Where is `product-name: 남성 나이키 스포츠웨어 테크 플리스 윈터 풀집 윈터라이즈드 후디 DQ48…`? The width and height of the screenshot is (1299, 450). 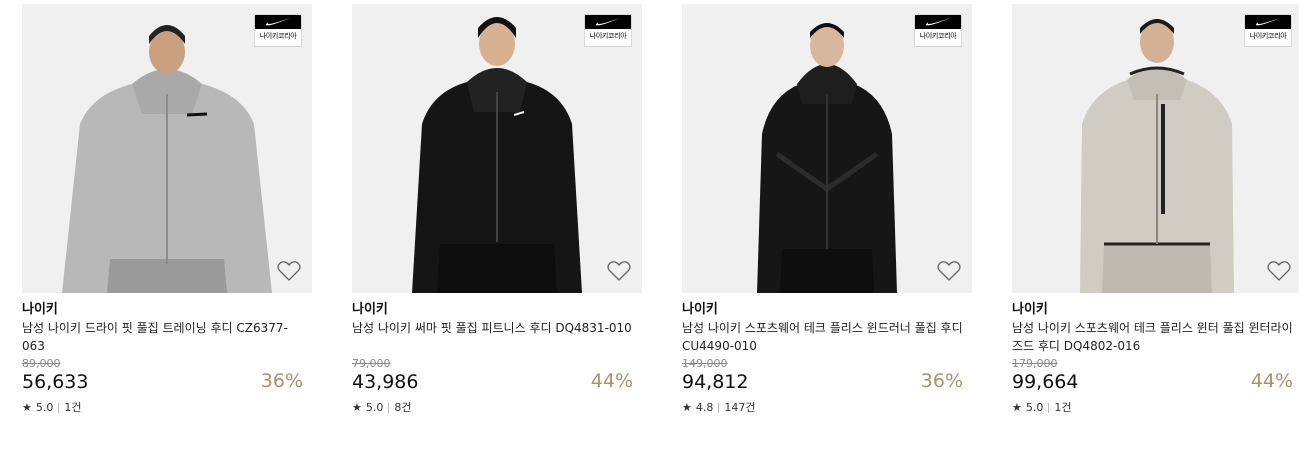
product-name: 남성 나이키 스포츠웨어 테크 플리스 윈터 풀집 윈터라이즈드 후디 DQ48… is located at coordinates (1154, 337).